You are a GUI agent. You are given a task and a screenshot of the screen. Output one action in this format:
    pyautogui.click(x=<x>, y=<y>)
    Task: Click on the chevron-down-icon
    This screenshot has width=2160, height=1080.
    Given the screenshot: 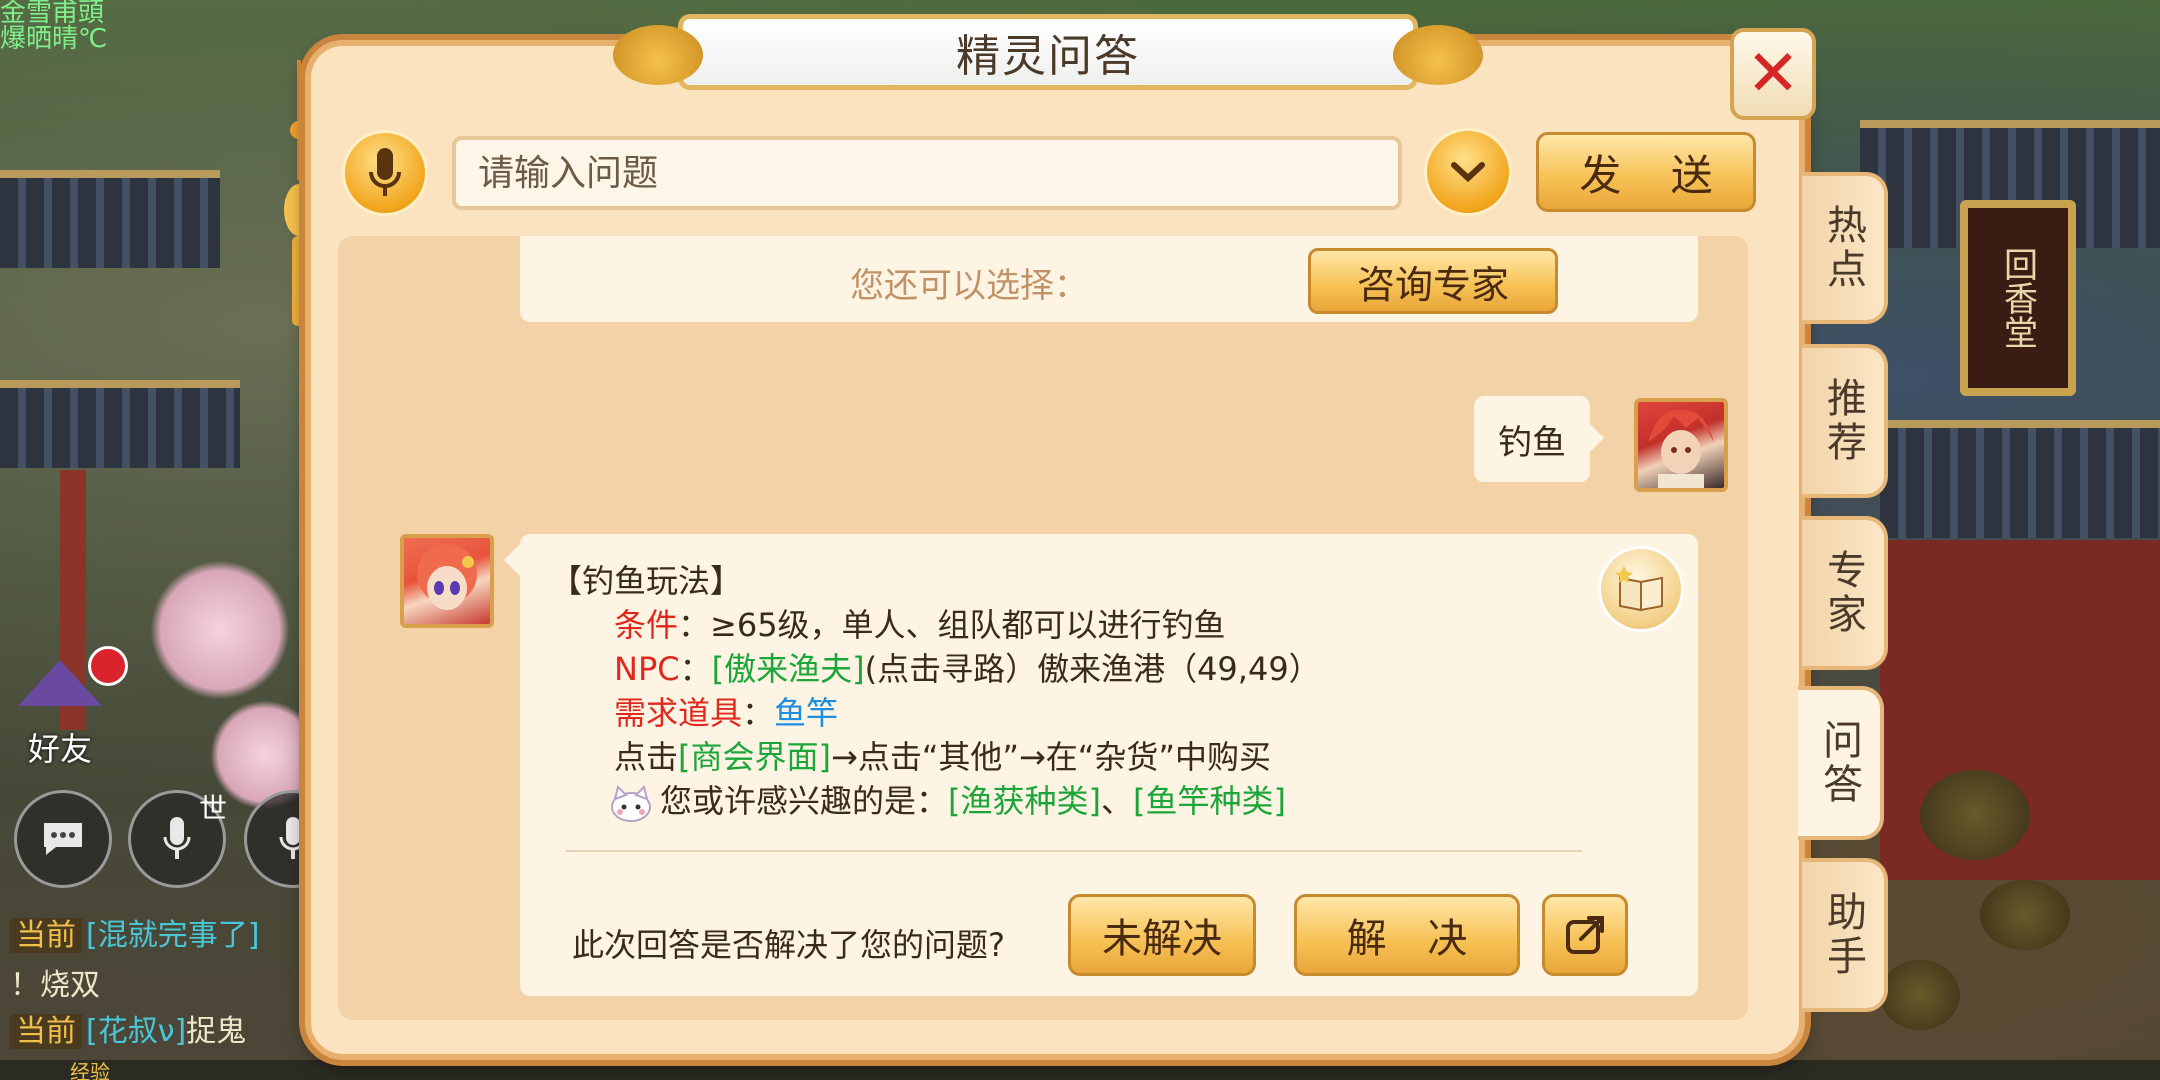 What is the action you would take?
    pyautogui.click(x=1468, y=172)
    